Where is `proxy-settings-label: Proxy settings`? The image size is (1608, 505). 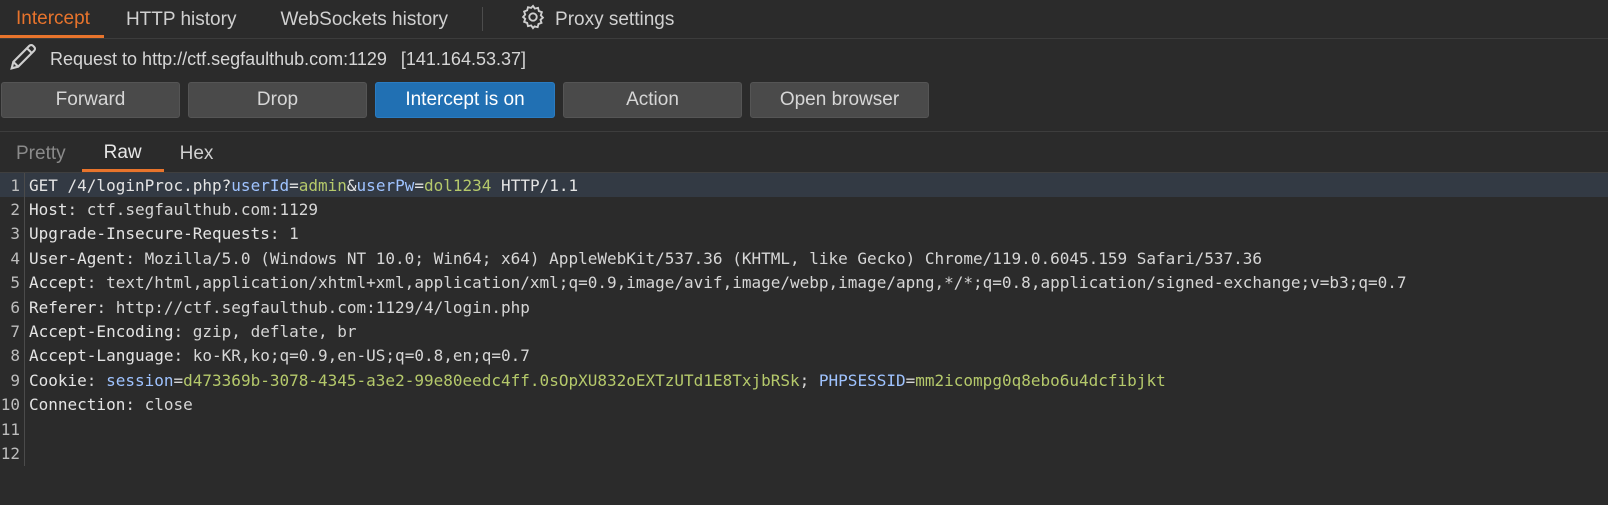
proxy-settings-label: Proxy settings is located at coordinates (615, 19).